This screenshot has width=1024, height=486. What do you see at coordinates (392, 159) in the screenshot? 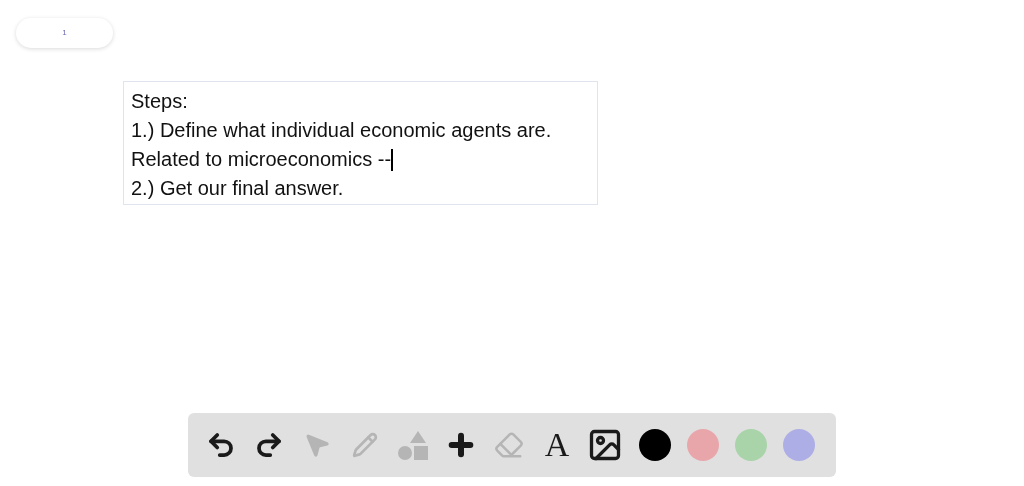
I see `text-cursor` at bounding box center [392, 159].